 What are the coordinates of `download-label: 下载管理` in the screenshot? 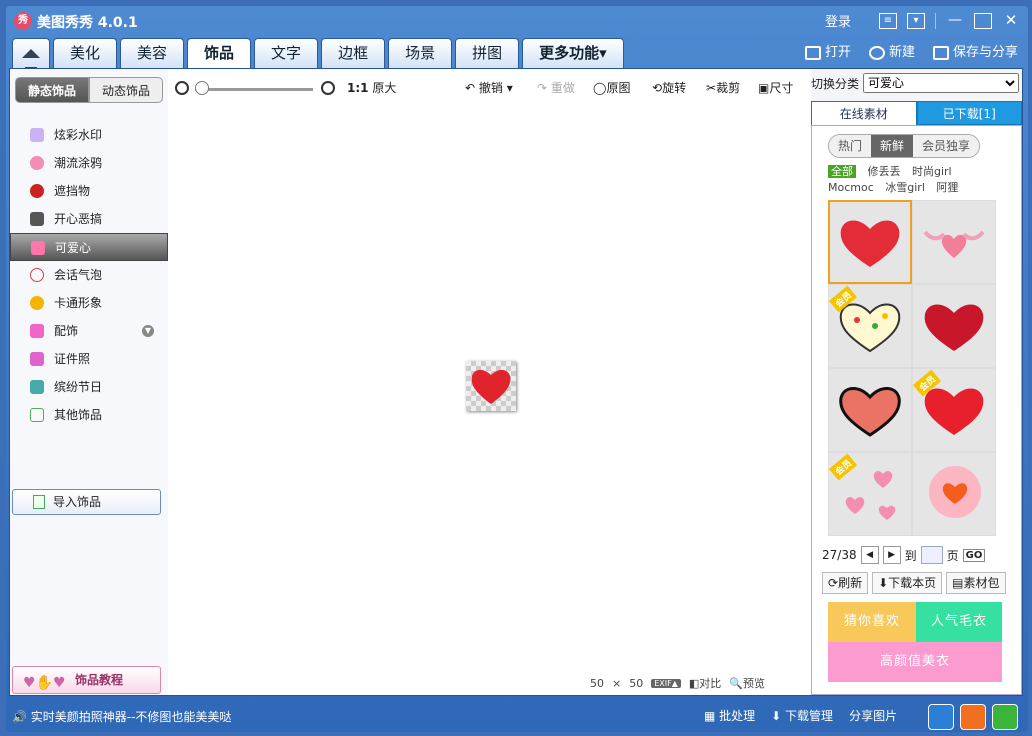 It's located at (809, 716).